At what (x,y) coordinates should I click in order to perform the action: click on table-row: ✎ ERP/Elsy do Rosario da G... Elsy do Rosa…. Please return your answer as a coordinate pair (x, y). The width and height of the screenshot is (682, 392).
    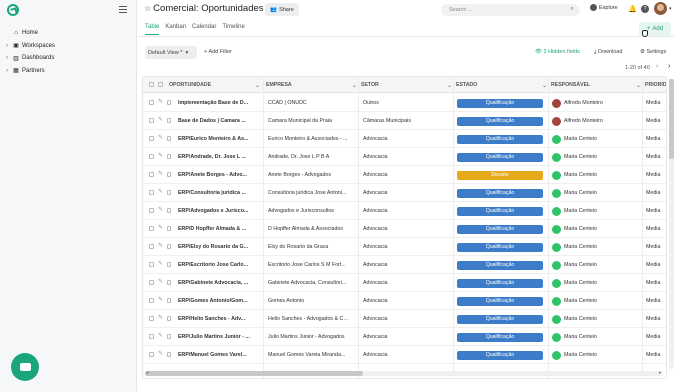
    Looking at the image, I should click on (404, 247).